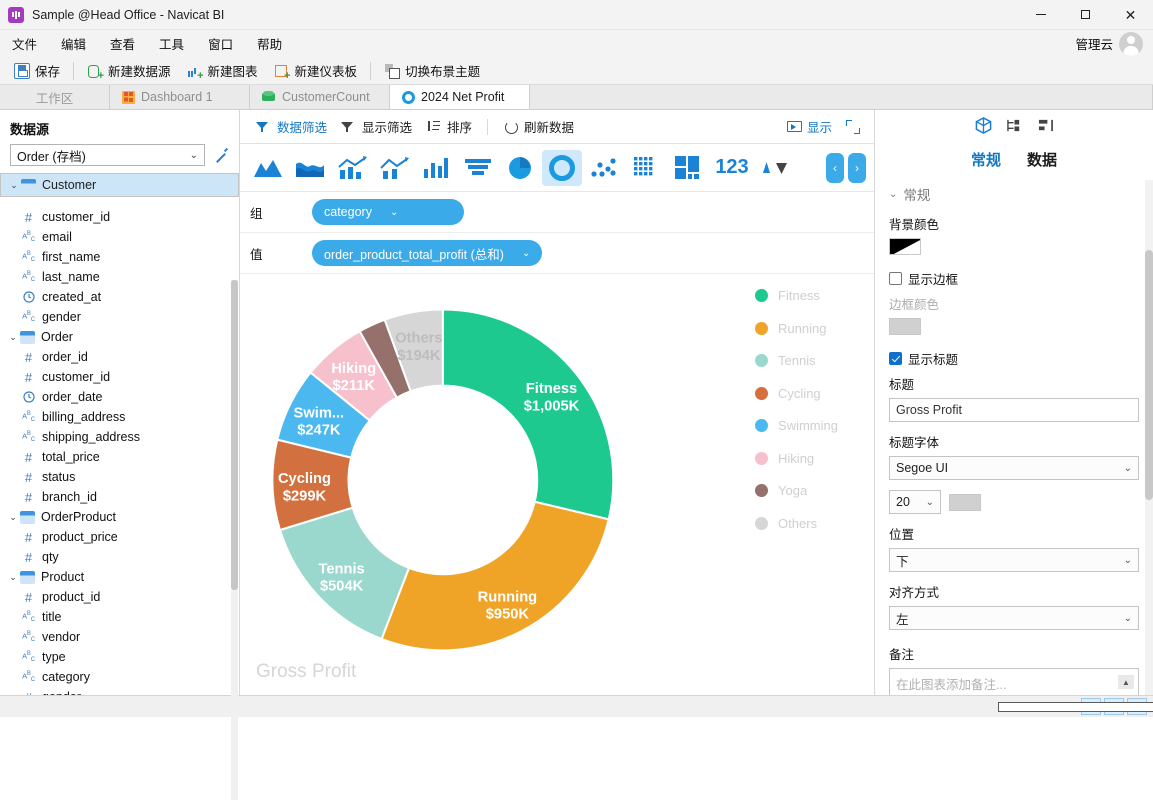 This screenshot has height=800, width=1153. What do you see at coordinates (388, 212) in the screenshot?
I see `group-field-pill: category ⌄` at bounding box center [388, 212].